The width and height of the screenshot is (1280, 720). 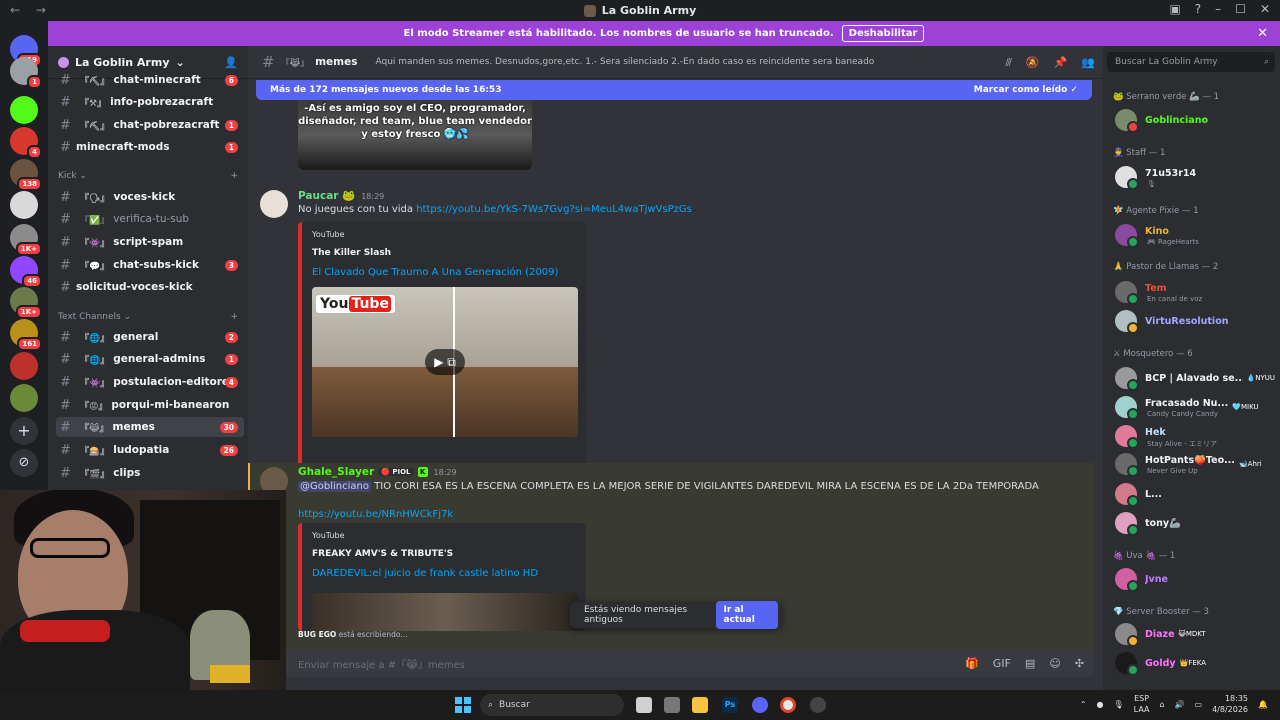 What do you see at coordinates (1262, 33) in the screenshot?
I see `close-icon: ✕` at bounding box center [1262, 33].